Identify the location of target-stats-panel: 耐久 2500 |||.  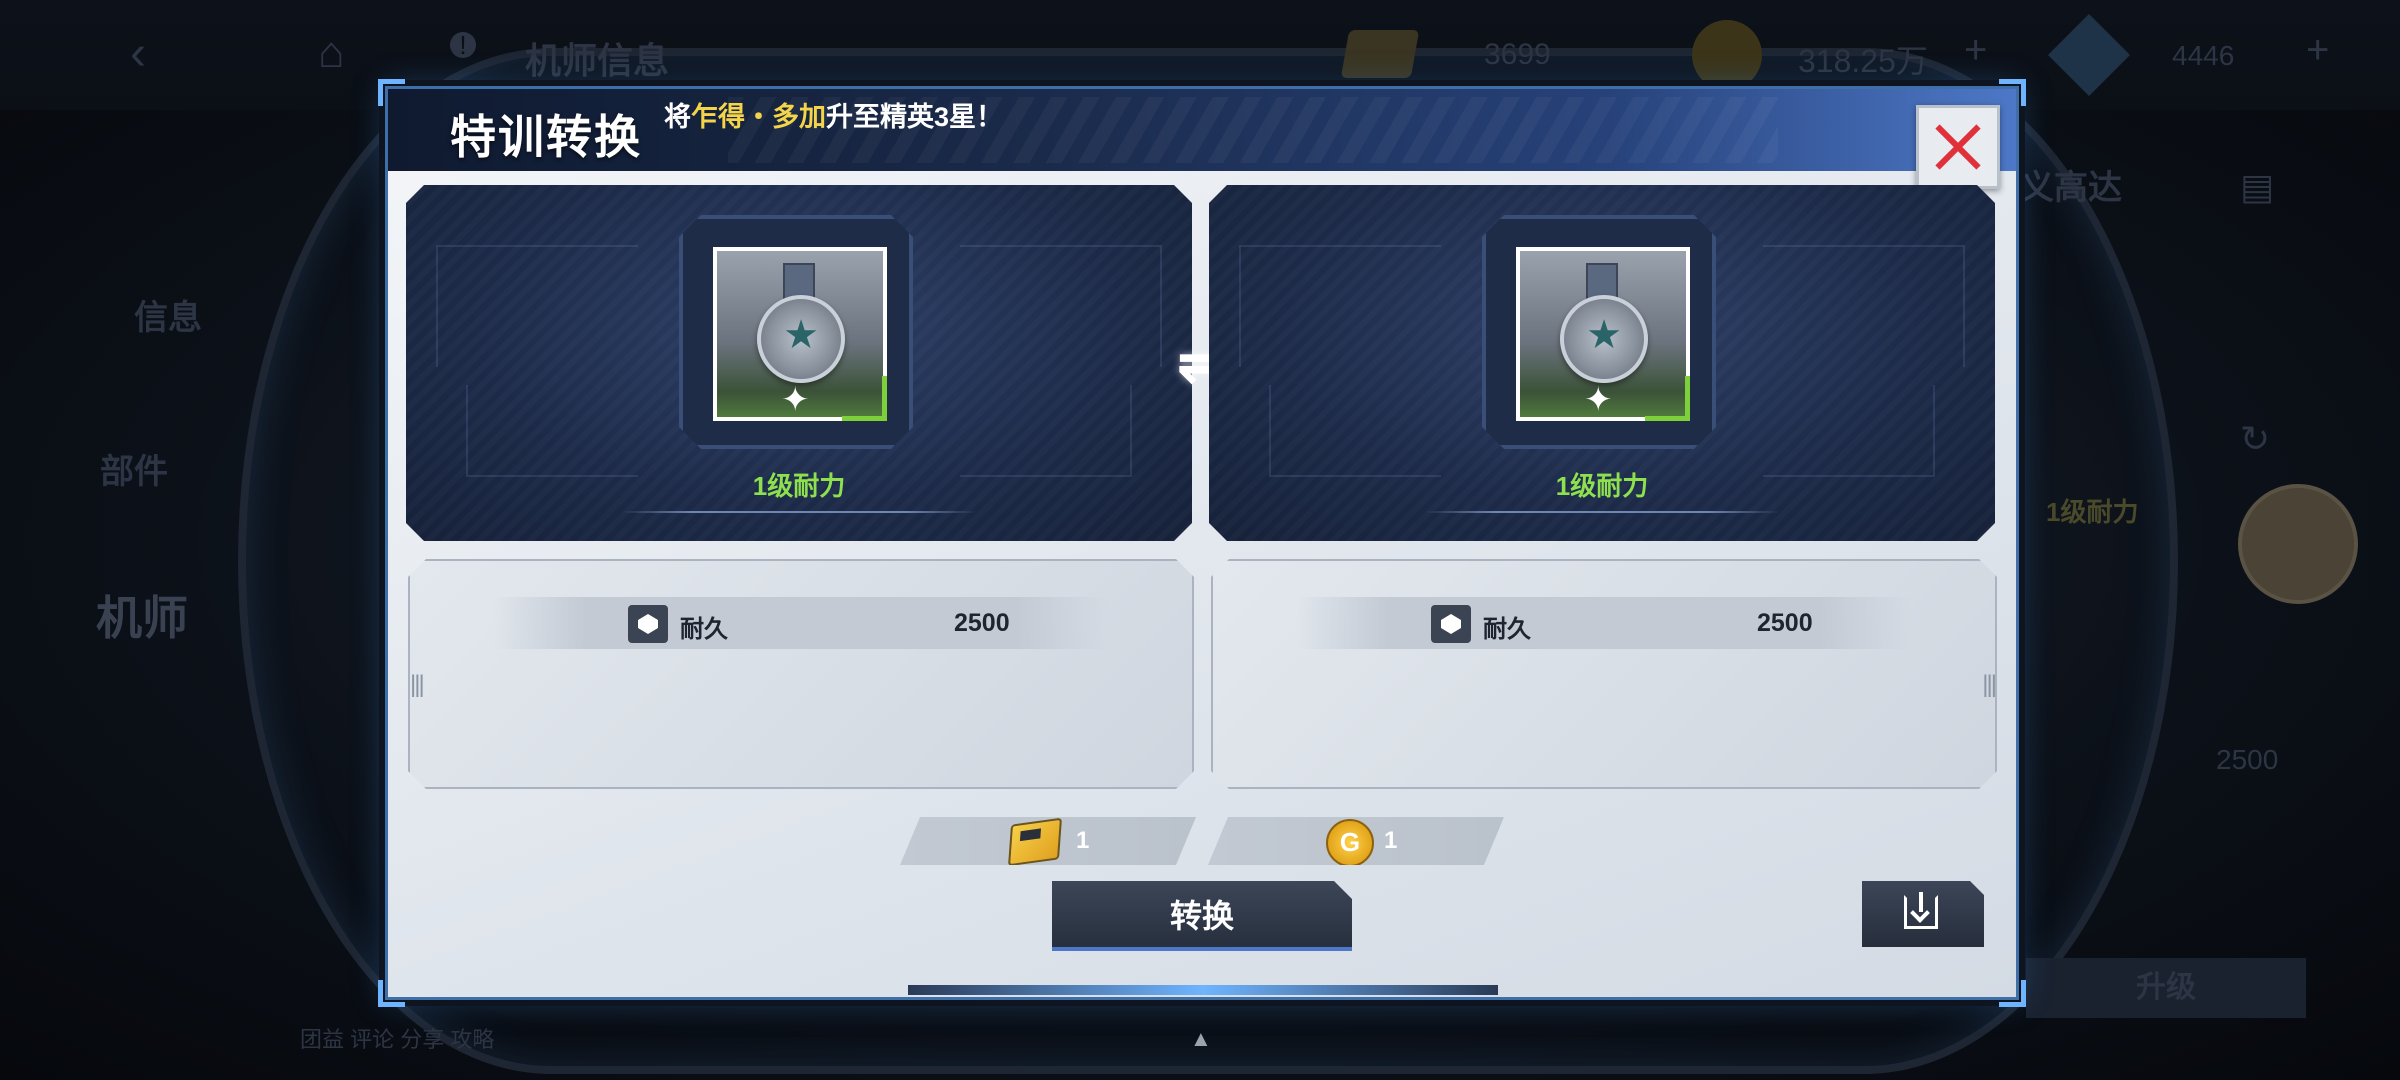
(1604, 674).